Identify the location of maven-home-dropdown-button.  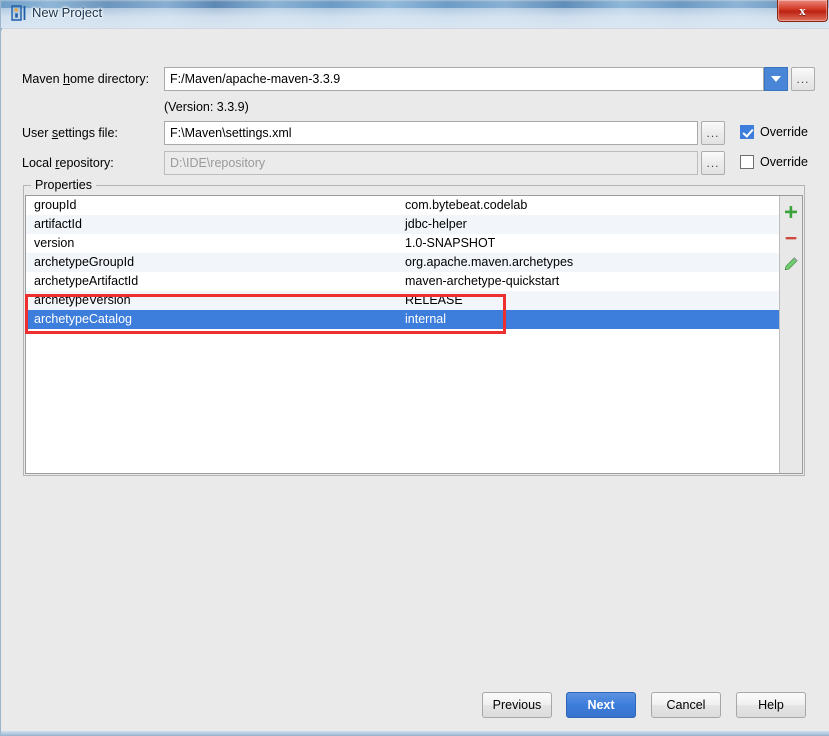
(776, 79).